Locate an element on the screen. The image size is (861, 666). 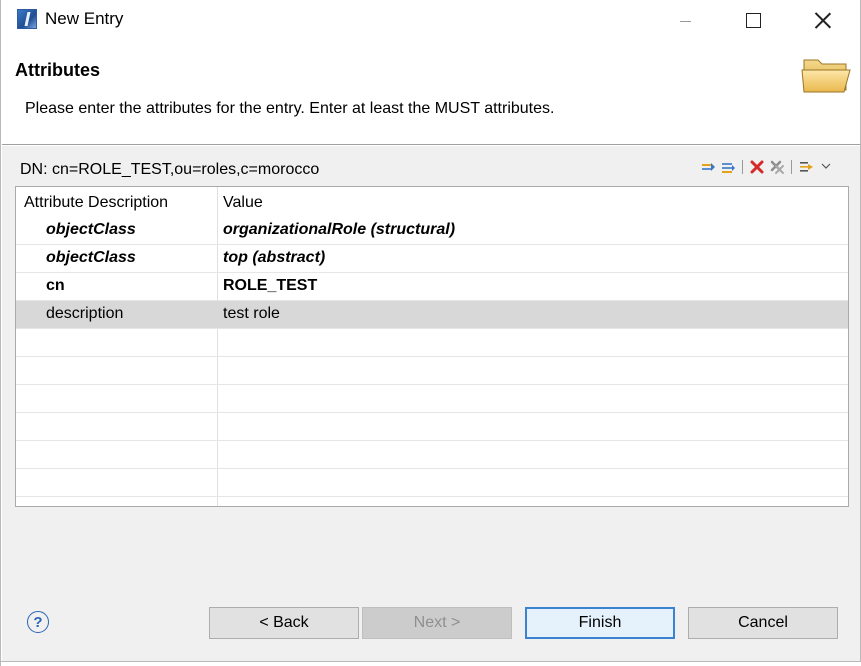
button-bar: ? < Back Next > Finish Cancel is located at coordinates (431, 624).